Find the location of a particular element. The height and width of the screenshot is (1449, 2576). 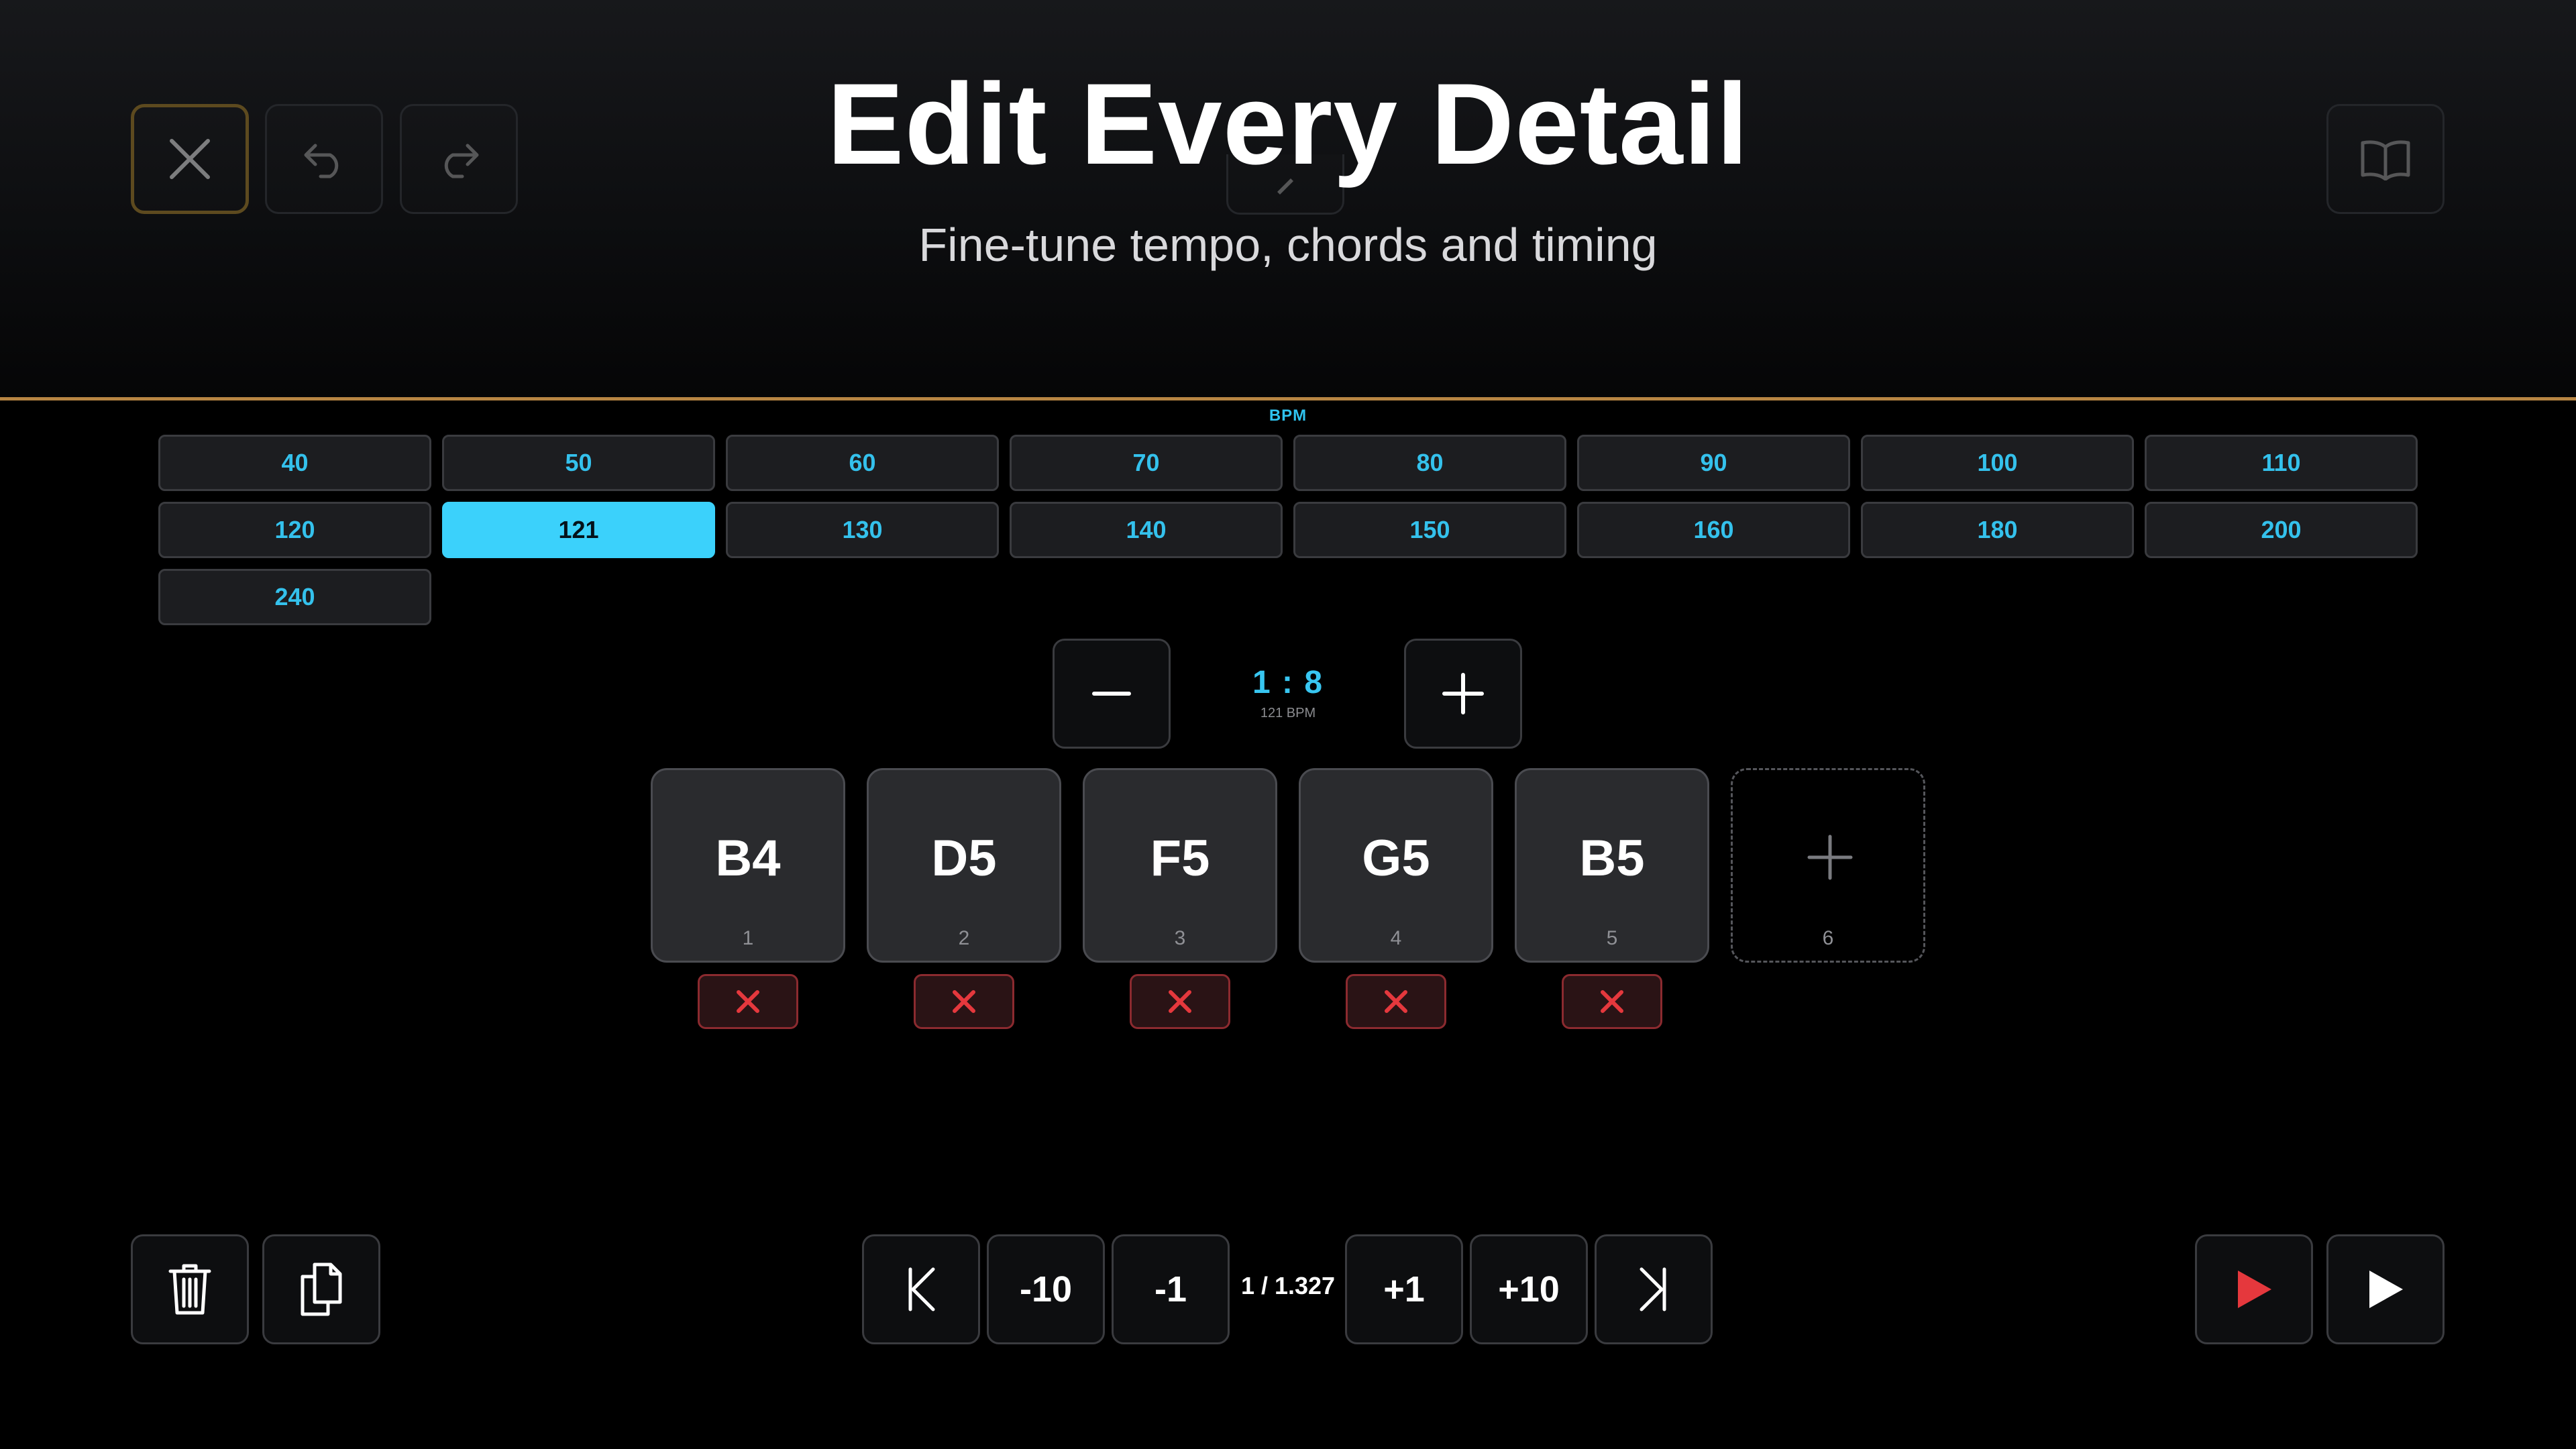

bpm-option: 200 is located at coordinates (2281, 530).